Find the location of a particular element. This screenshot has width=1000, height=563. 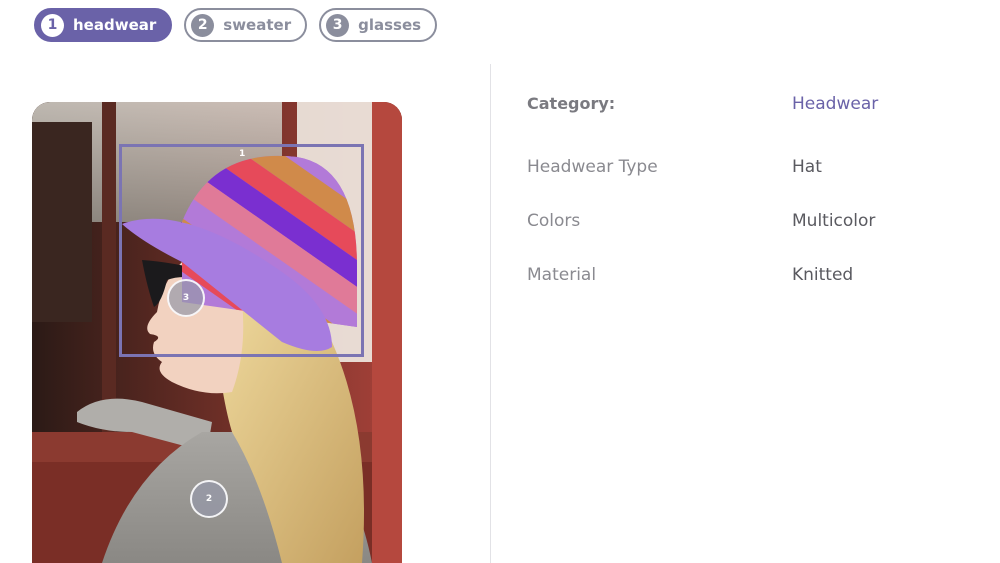

attribute-label: Headwear Type is located at coordinates (592, 167).